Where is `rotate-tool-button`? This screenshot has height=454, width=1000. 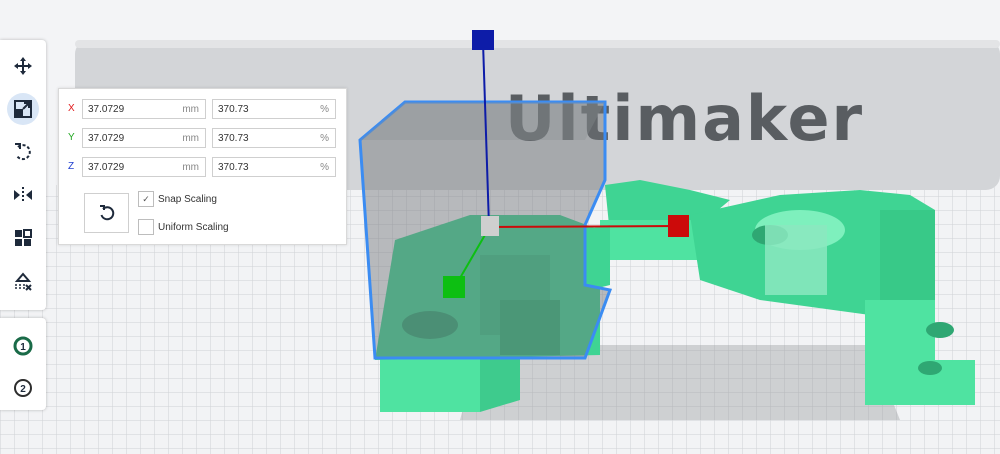
rotate-tool-button is located at coordinates (23, 152).